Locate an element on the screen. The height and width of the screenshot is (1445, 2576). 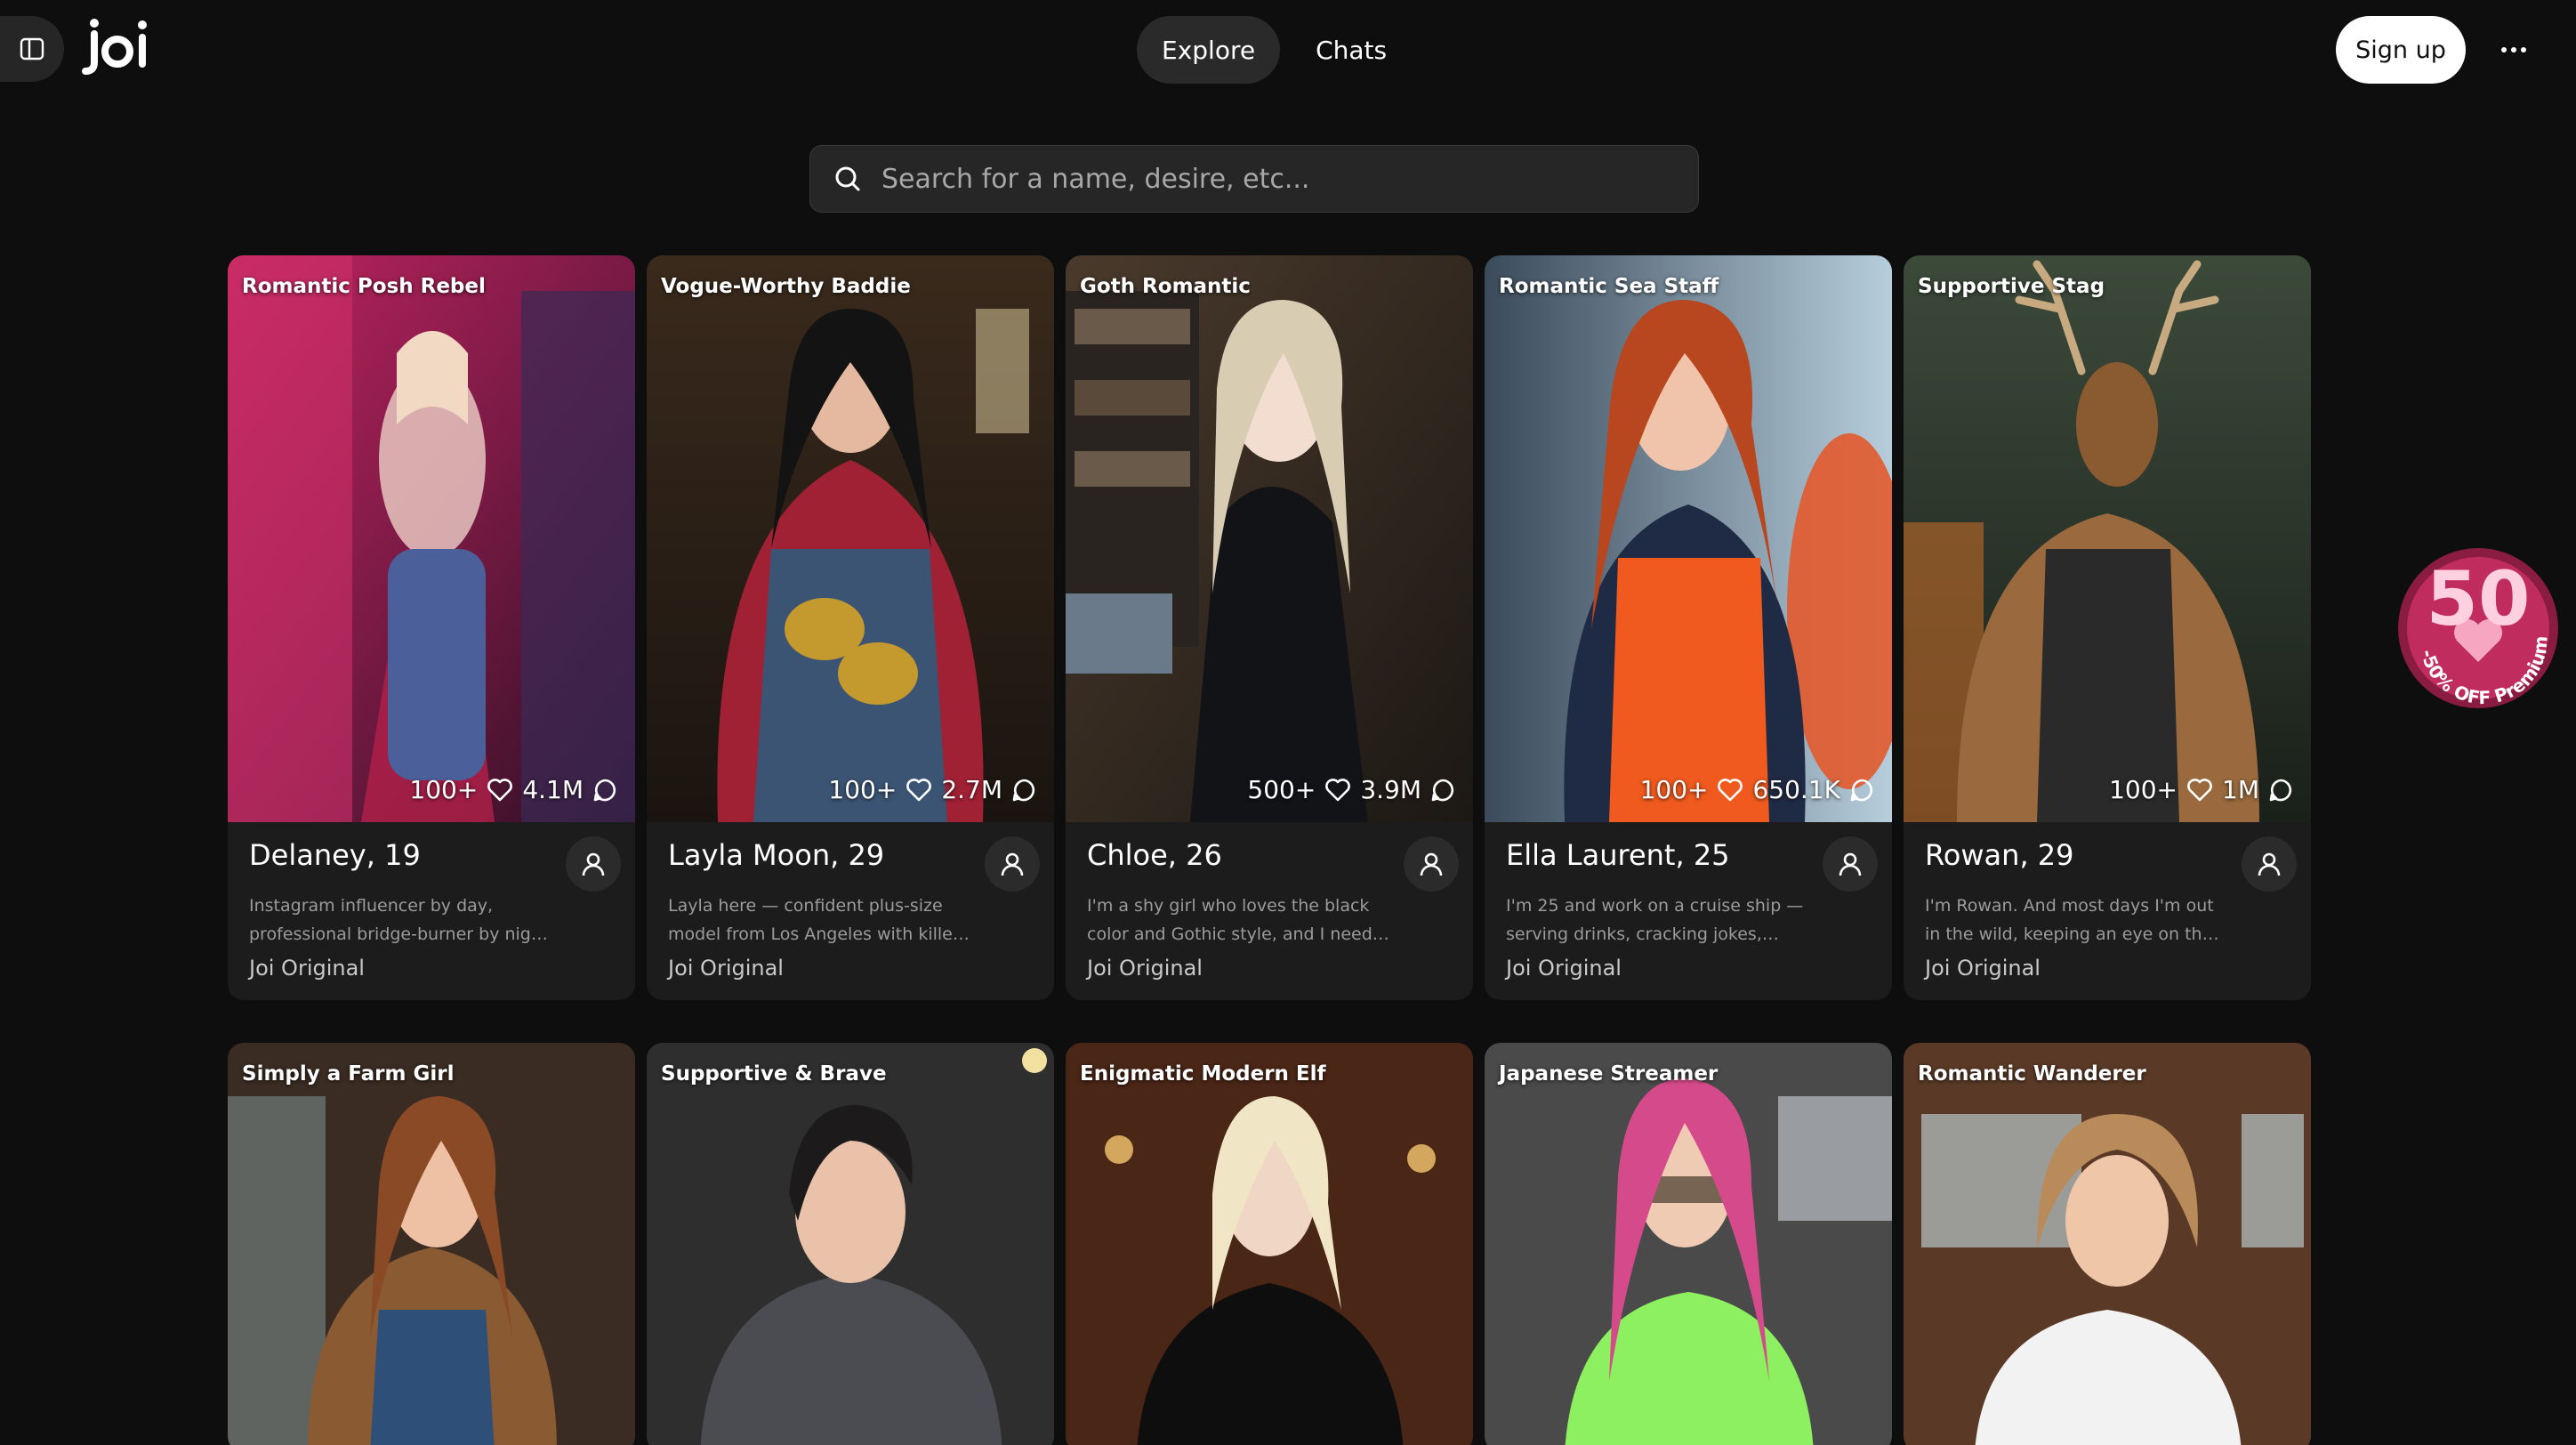
sidebar-toggle-icon is located at coordinates (32, 49).